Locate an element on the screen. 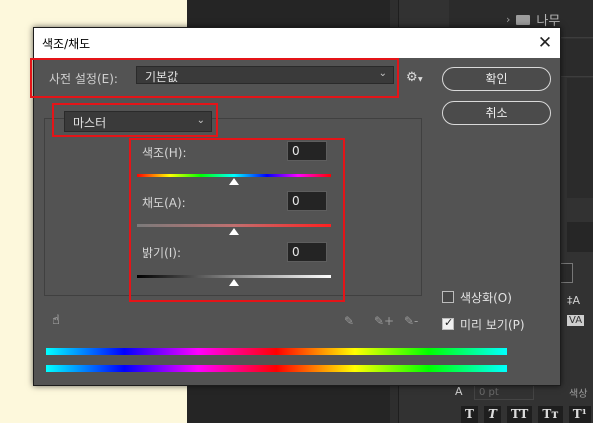 The image size is (593, 423). eyedropper-plus-icon: ✎+ is located at coordinates (384, 321).